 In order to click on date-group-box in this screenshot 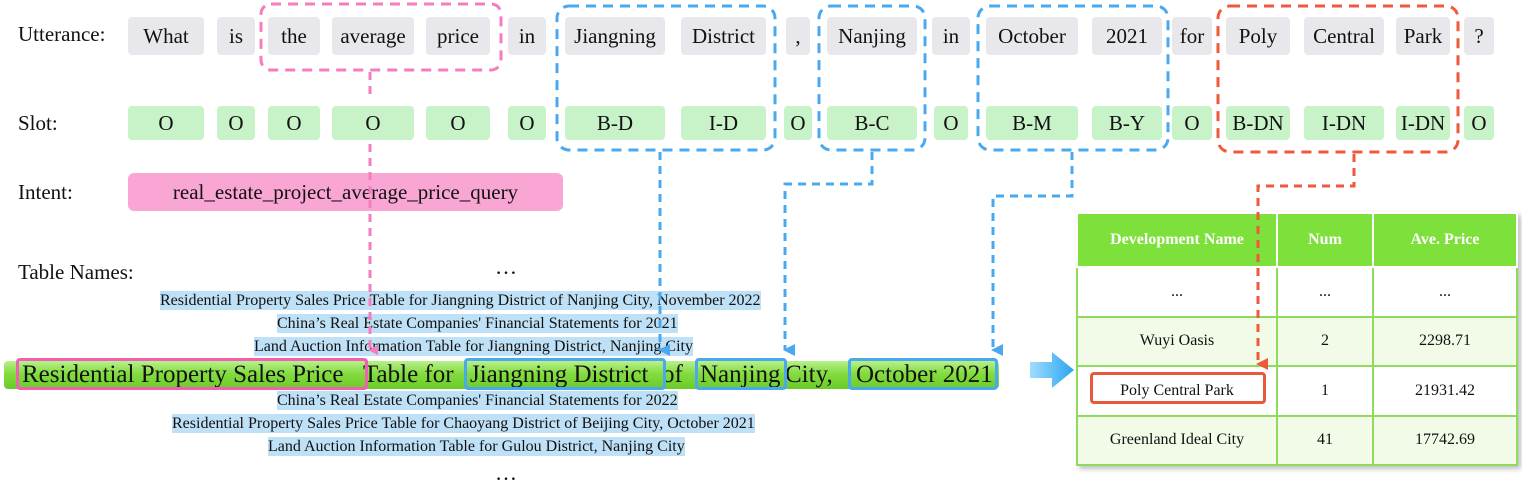, I will do `click(1073, 78)`.